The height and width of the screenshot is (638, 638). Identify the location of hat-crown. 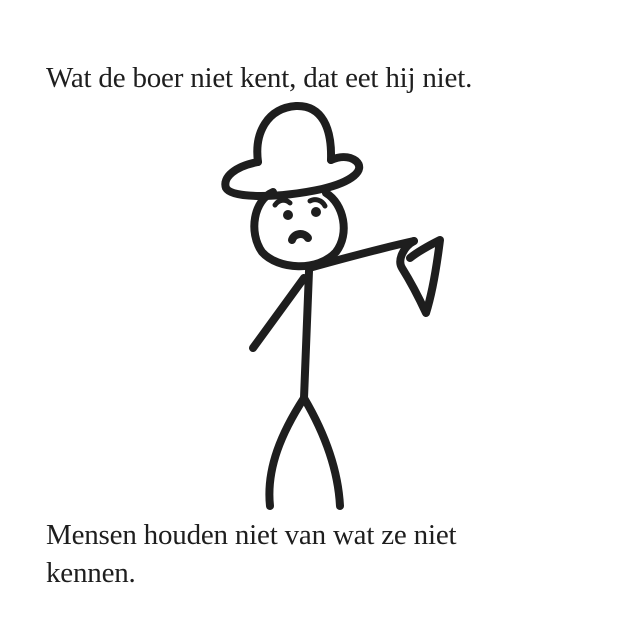
(294, 133).